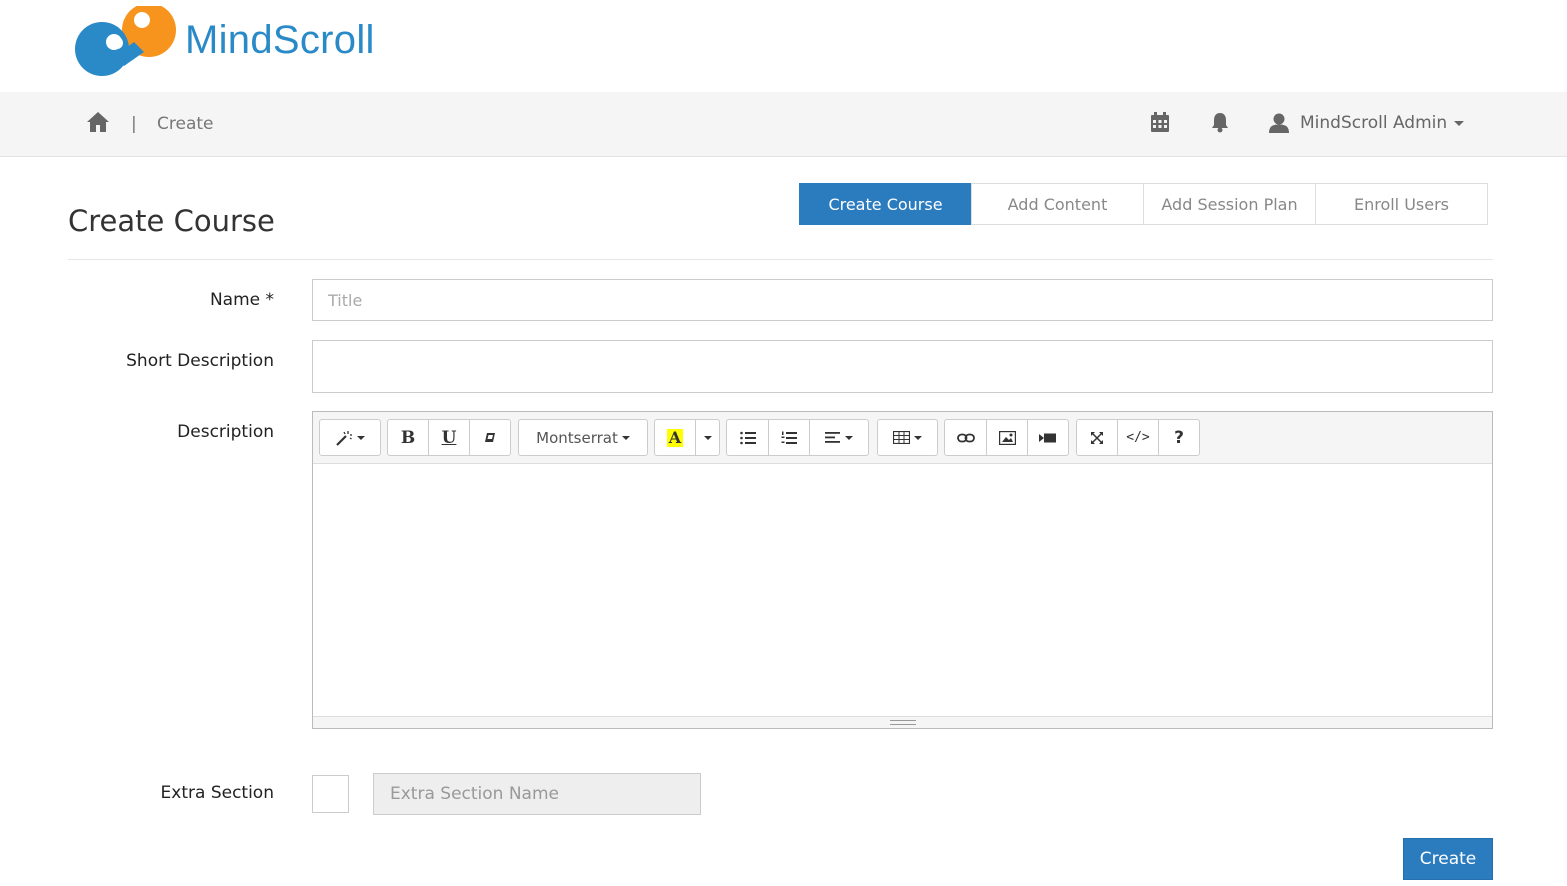  I want to click on eraser-glyph-icon, so click(490, 437).